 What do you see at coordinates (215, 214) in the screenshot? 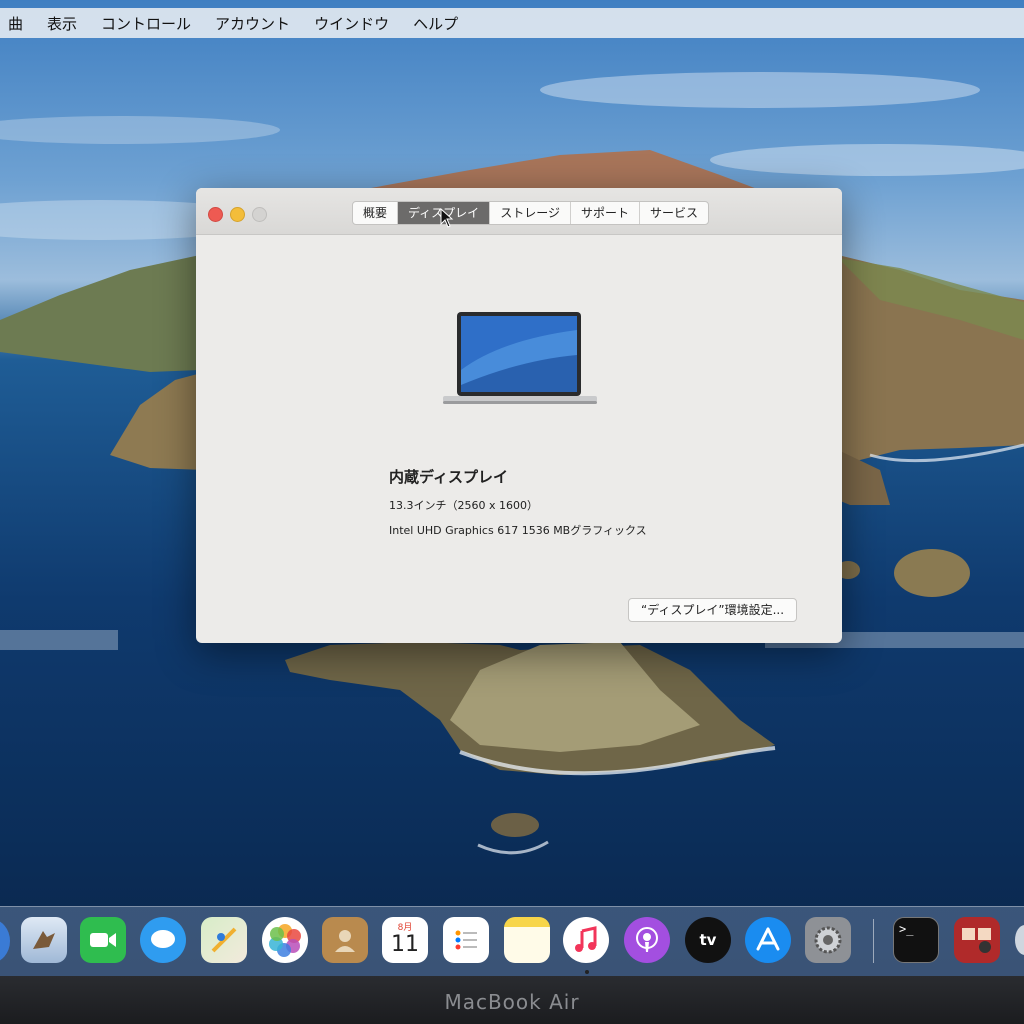
I see `close-button` at bounding box center [215, 214].